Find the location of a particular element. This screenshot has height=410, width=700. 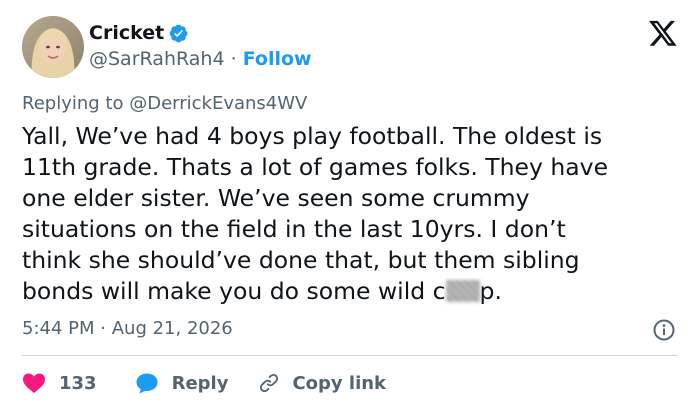

author-handle-row: @SarRahRah4 · Follow is located at coordinates (200, 59).